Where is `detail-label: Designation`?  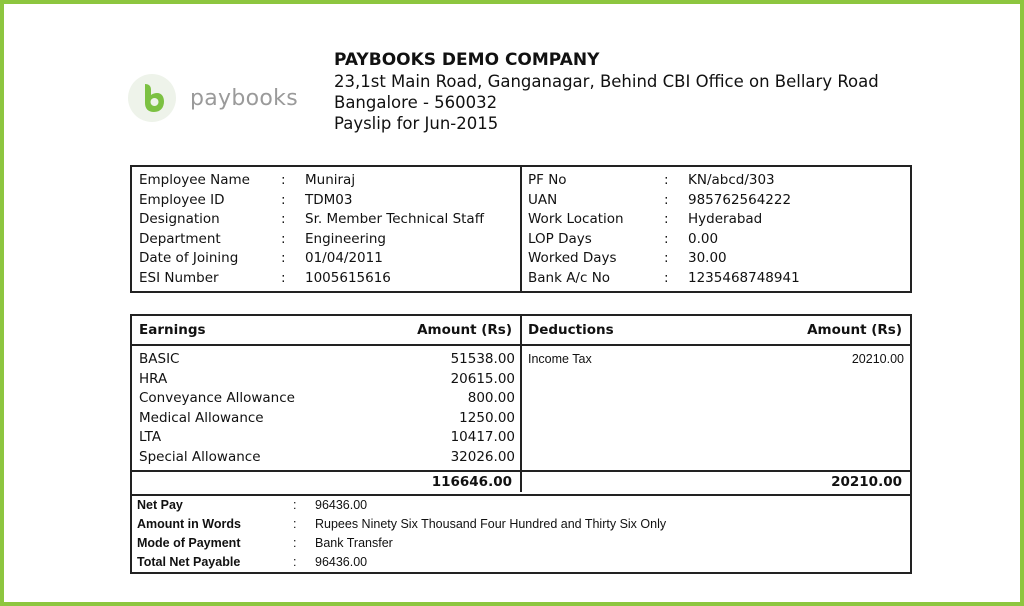 detail-label: Designation is located at coordinates (179, 219).